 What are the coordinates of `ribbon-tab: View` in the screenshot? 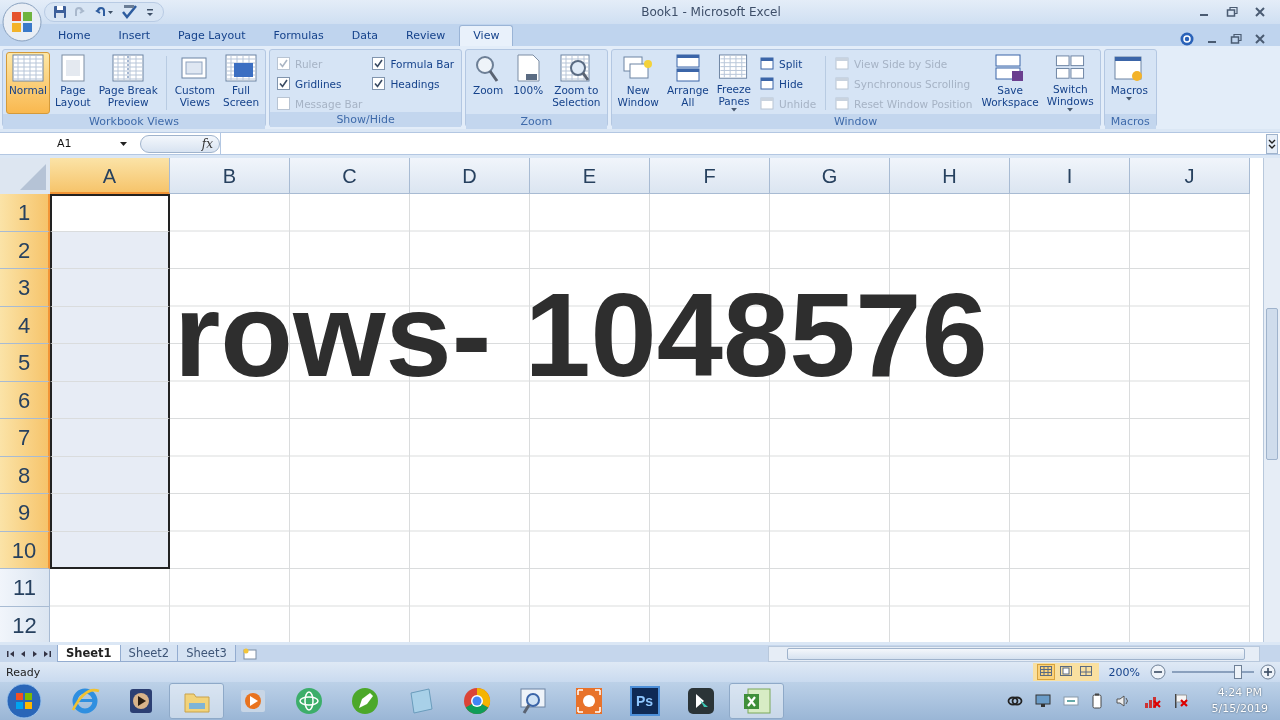 It's located at (486, 35).